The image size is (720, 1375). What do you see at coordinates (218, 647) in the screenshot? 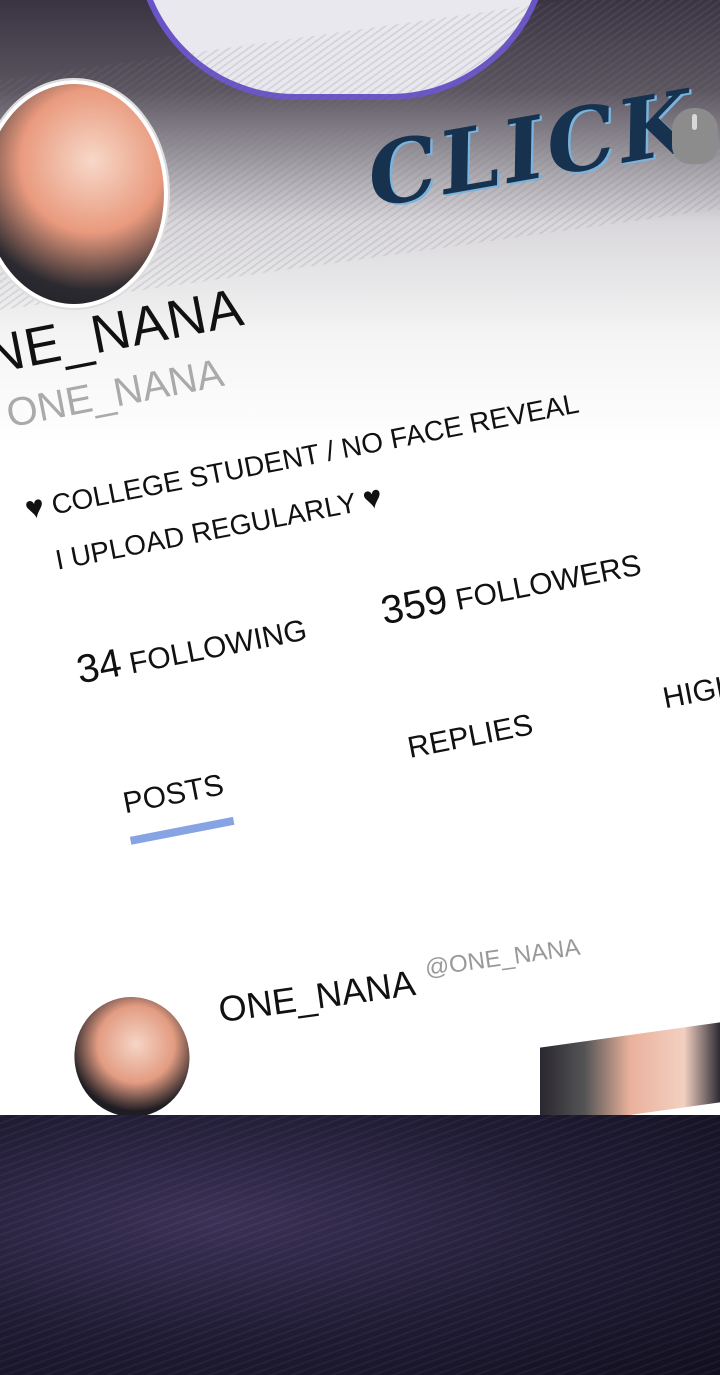
I see `following-label: FOLLOWING` at bounding box center [218, 647].